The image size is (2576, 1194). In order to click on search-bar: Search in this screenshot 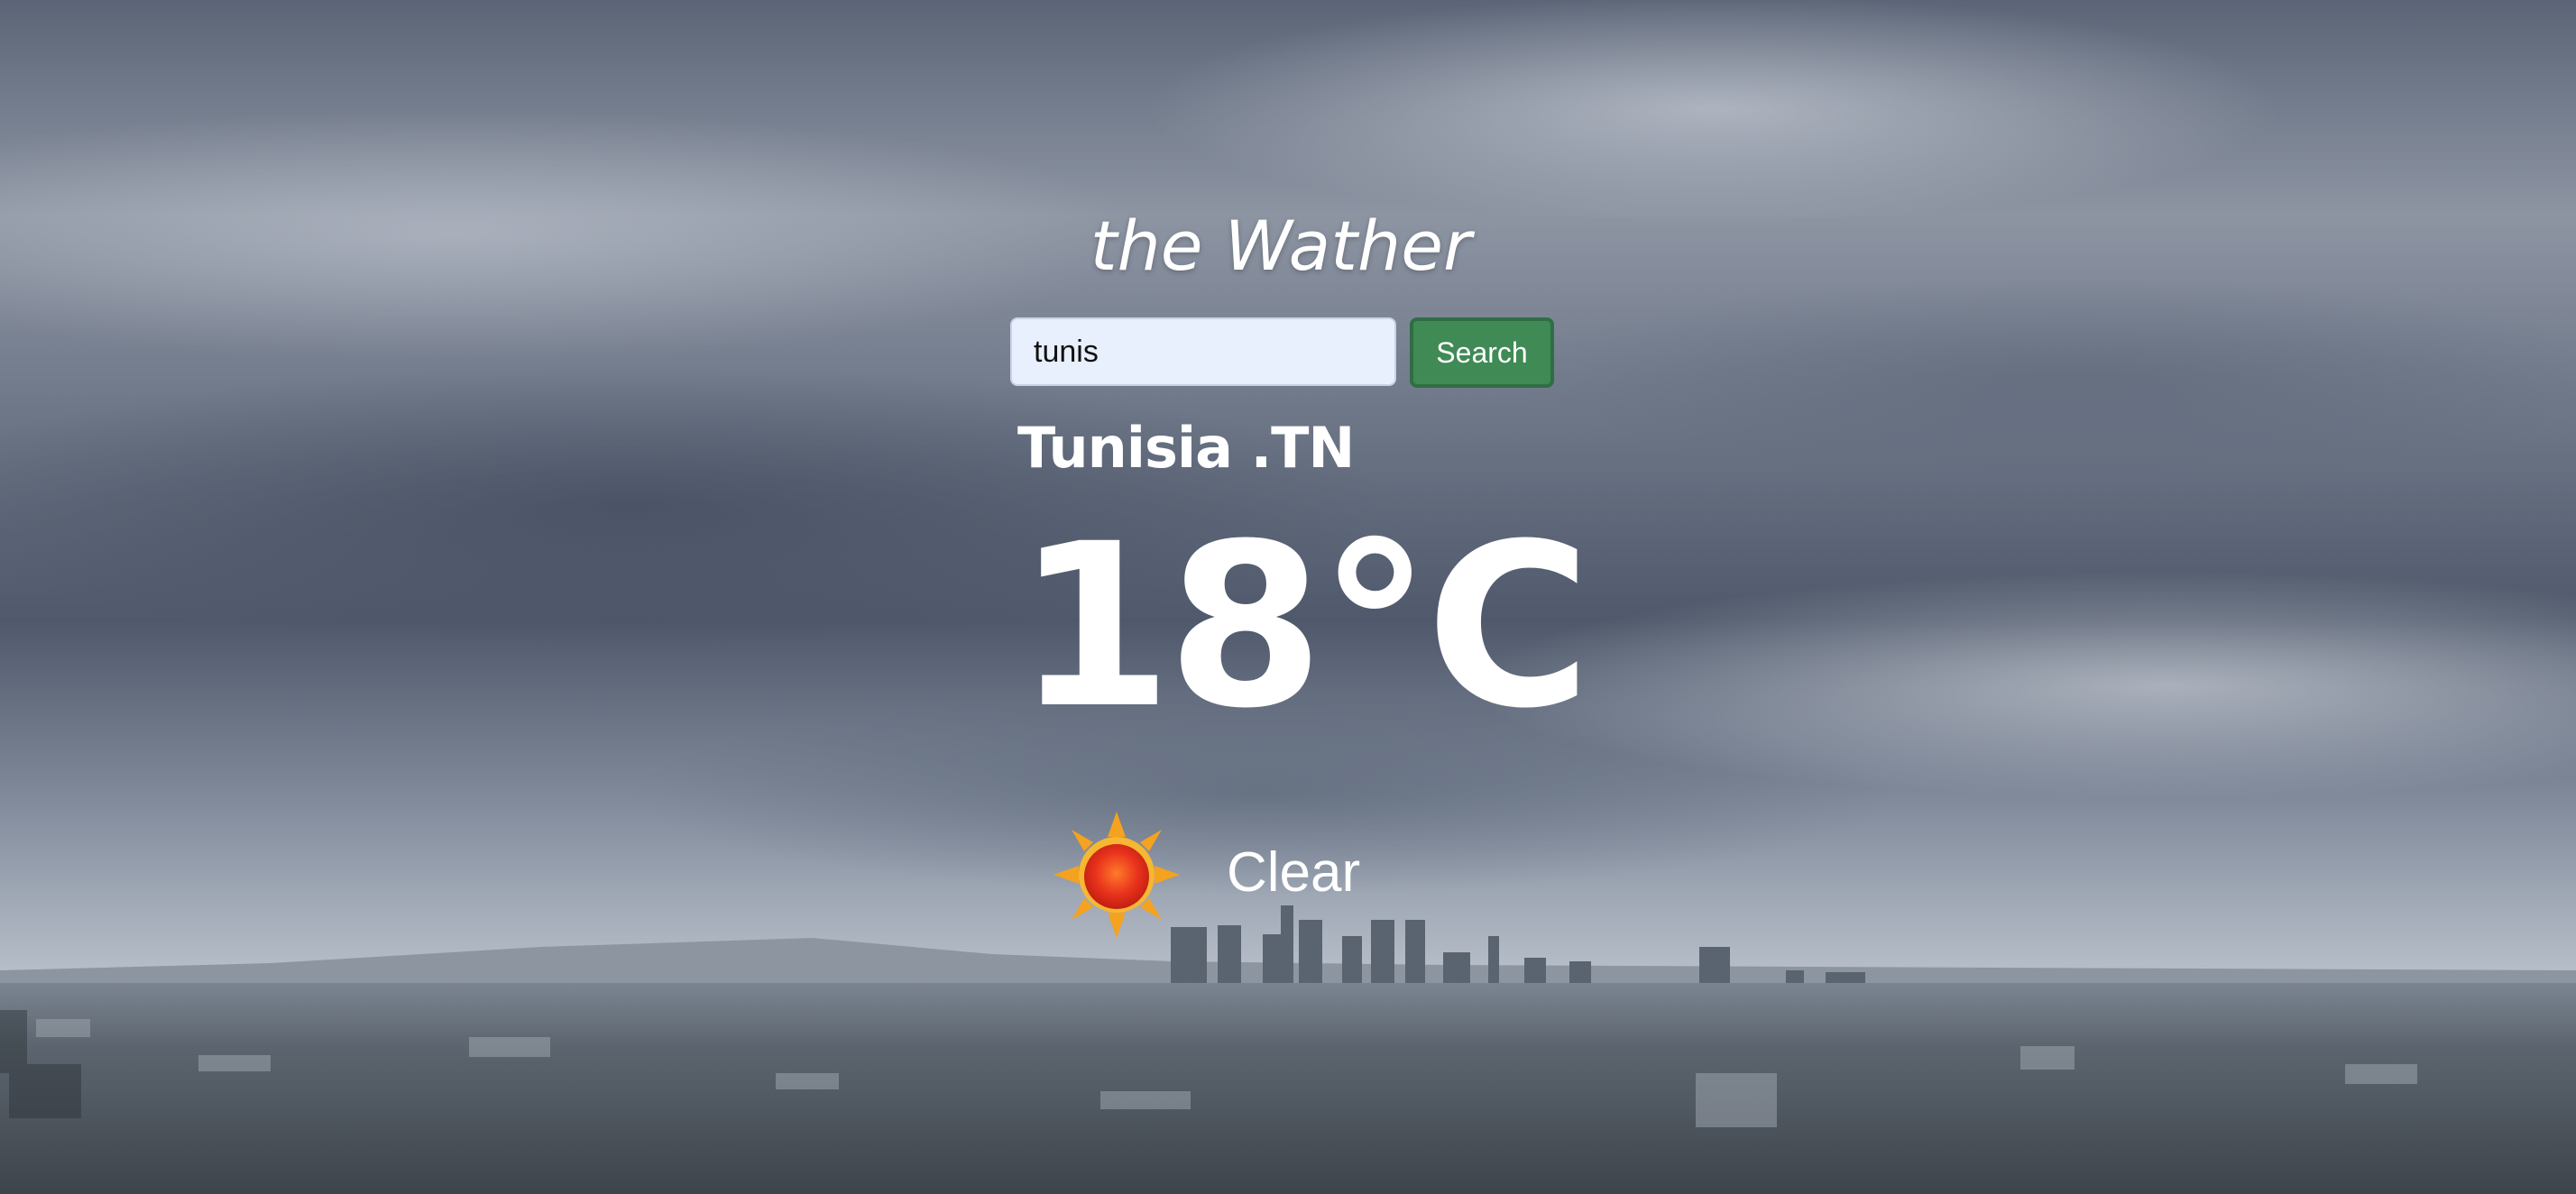, I will do `click(1285, 352)`.